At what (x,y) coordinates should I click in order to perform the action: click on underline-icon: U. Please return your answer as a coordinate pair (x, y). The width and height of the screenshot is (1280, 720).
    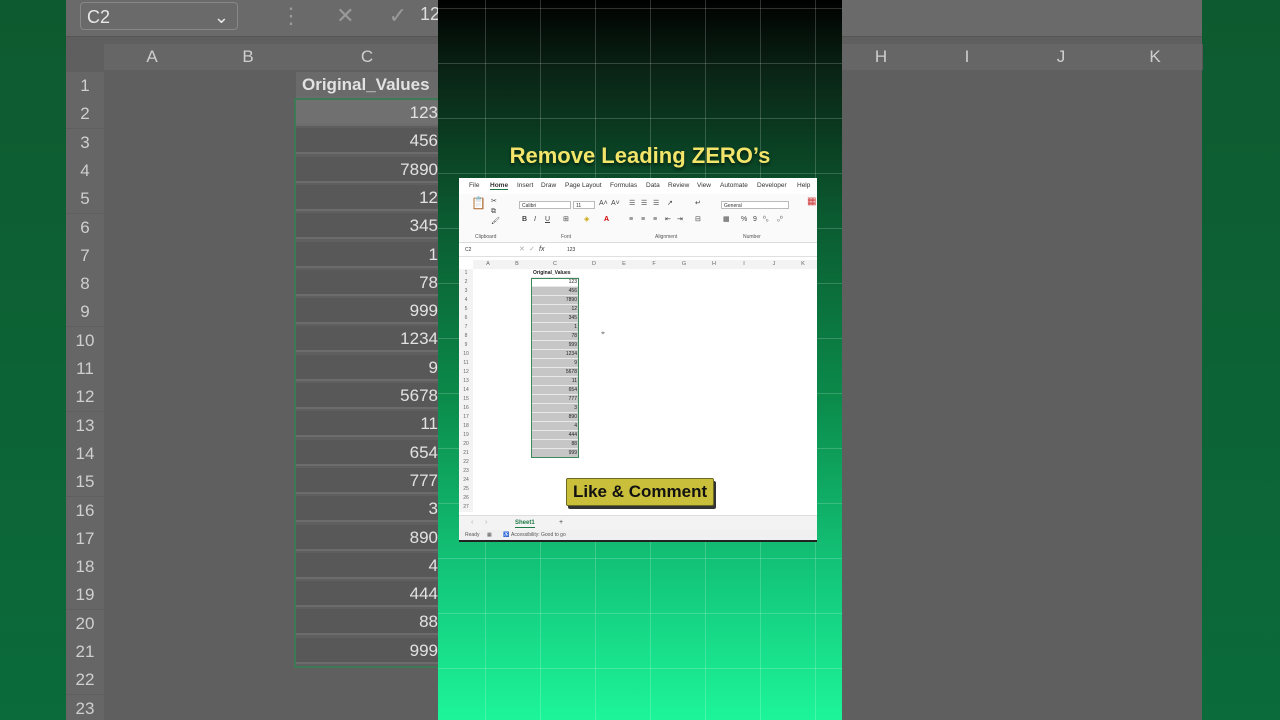
    Looking at the image, I should click on (547, 220).